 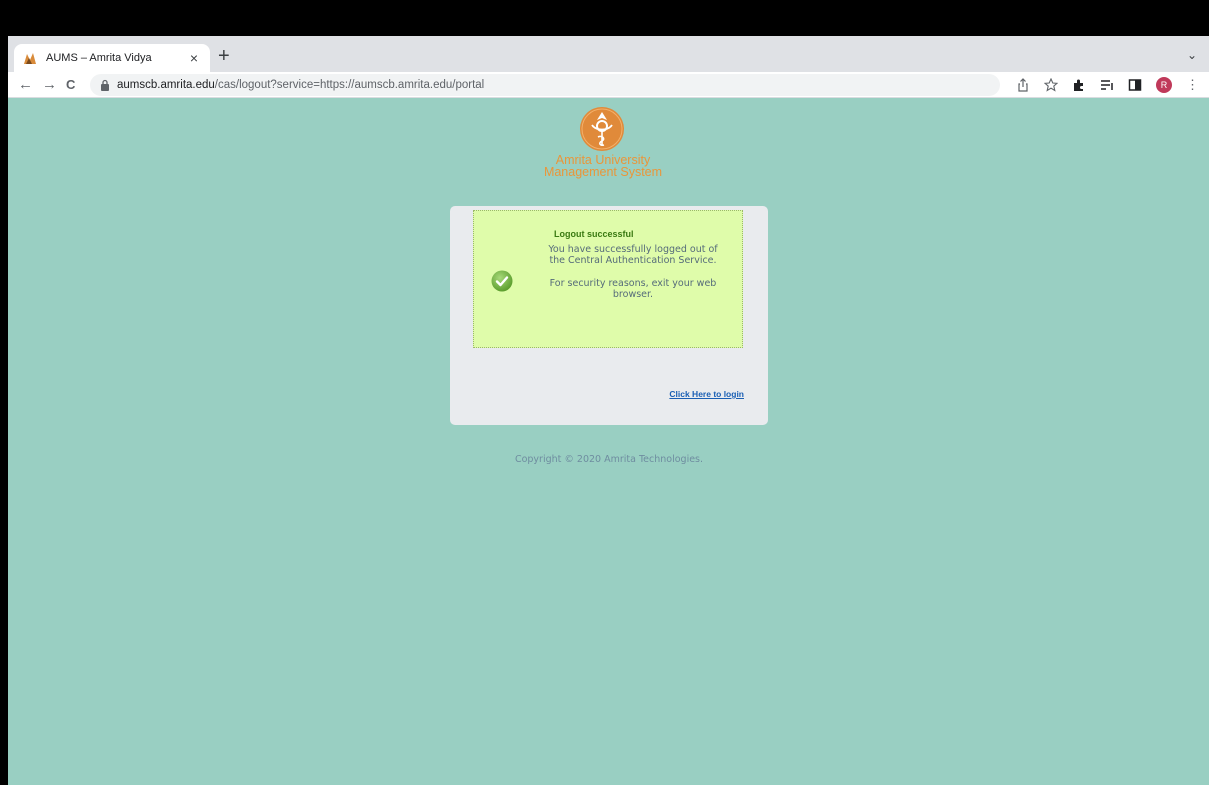 What do you see at coordinates (70, 85) in the screenshot?
I see `reload-button: C` at bounding box center [70, 85].